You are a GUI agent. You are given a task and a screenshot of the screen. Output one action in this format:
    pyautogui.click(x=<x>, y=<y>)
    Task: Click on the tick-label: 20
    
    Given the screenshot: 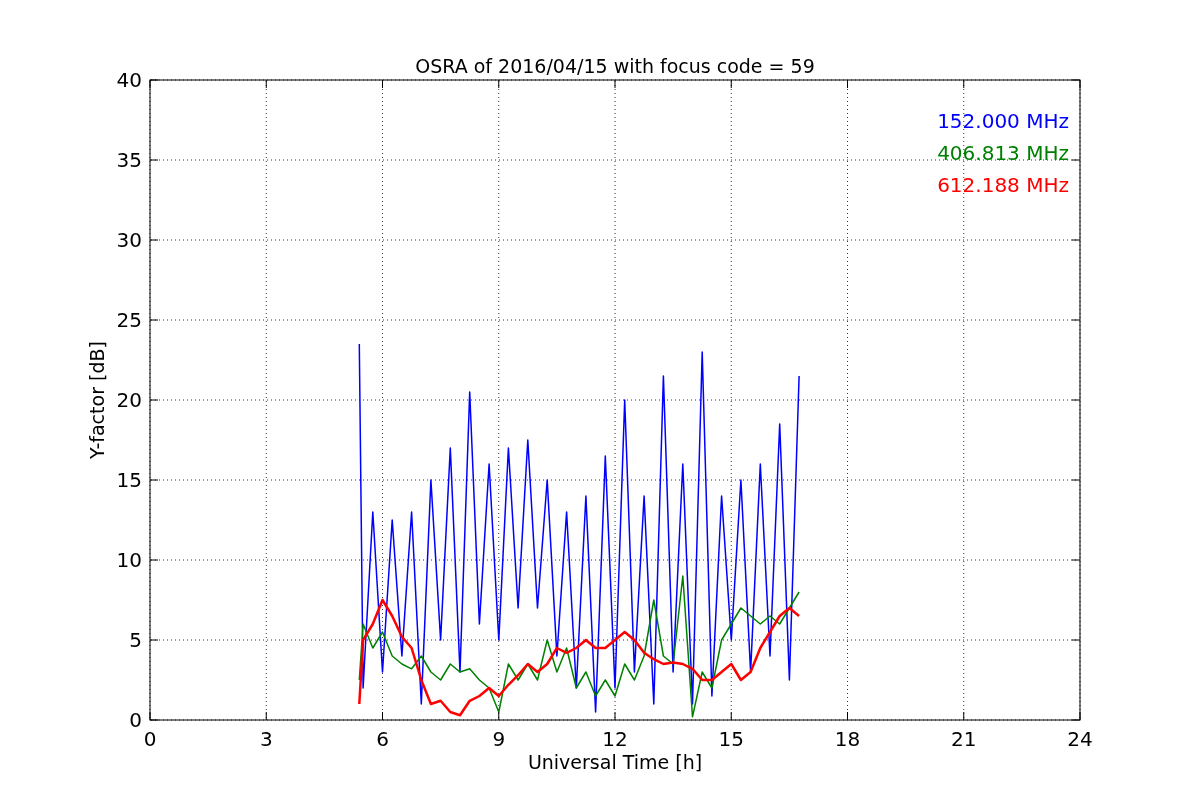 What is the action you would take?
    pyautogui.click(x=129, y=400)
    